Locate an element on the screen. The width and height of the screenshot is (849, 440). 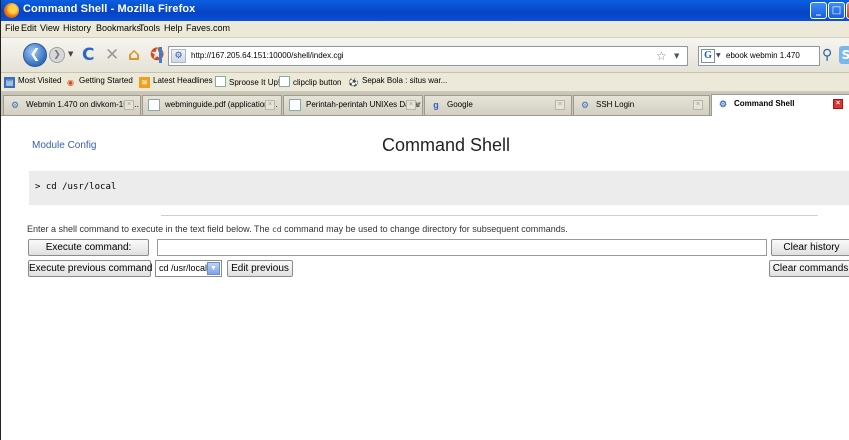
bookmark-star-icon: ☆ is located at coordinates (661, 56).